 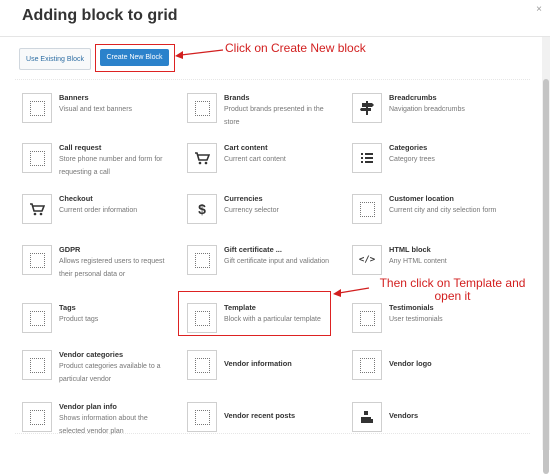 I want to click on block-tile-template: Template Block with a particular template, so click(x=260, y=328).